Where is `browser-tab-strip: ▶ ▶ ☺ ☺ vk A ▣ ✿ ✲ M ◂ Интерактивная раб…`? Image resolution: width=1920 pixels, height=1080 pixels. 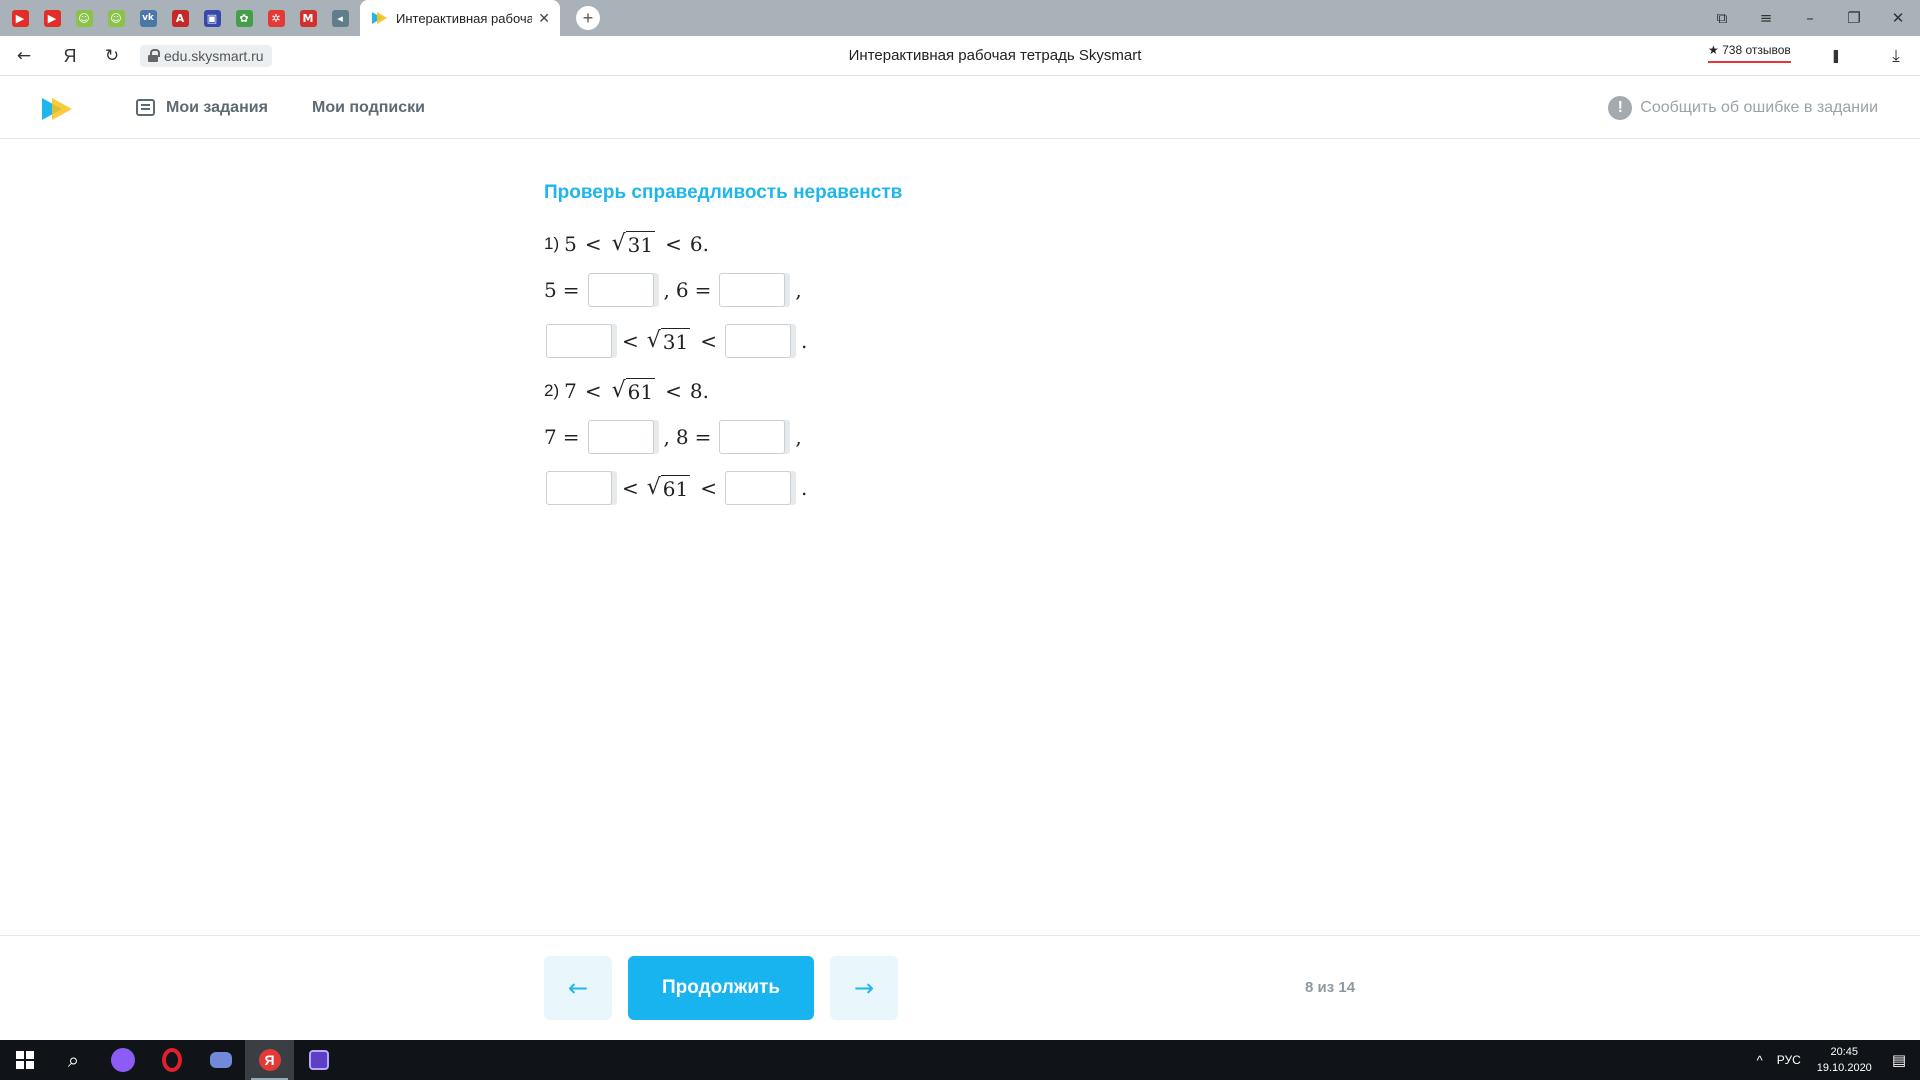 browser-tab-strip: ▶ ▶ ☺ ☺ vk A ▣ ✿ ✲ M ◂ Интерактивная раб… is located at coordinates (960, 18).